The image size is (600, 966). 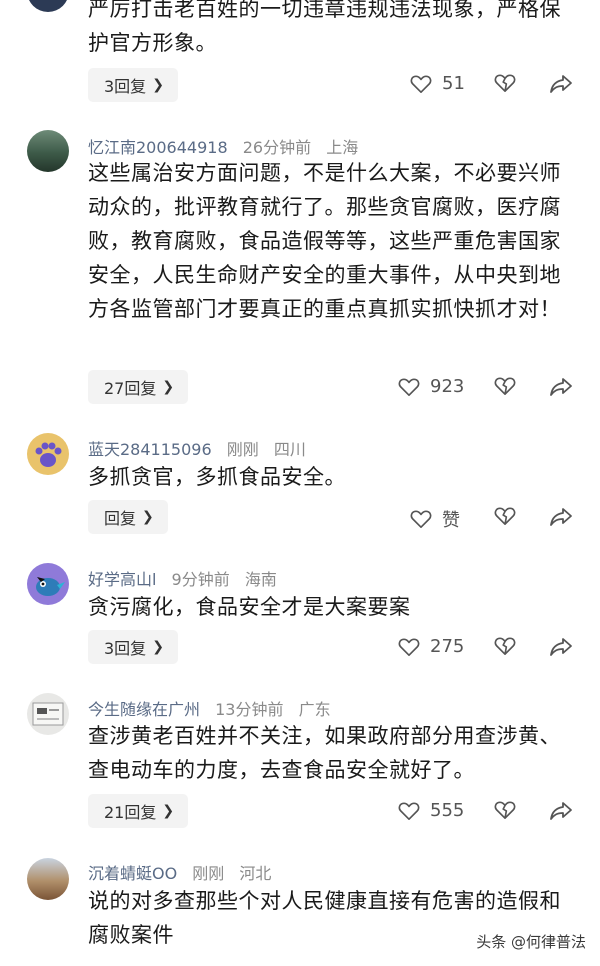 What do you see at coordinates (447, 810) in the screenshot?
I see `like-count: 555` at bounding box center [447, 810].